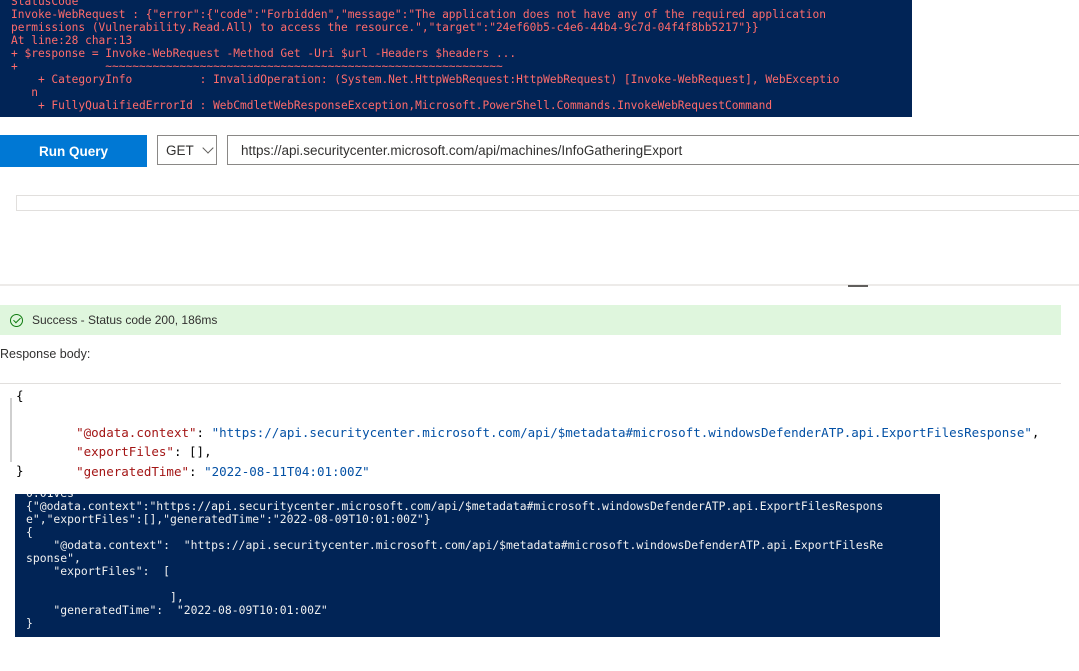 The width and height of the screenshot is (1079, 671). I want to click on json-tail: ,, so click(1035, 432).